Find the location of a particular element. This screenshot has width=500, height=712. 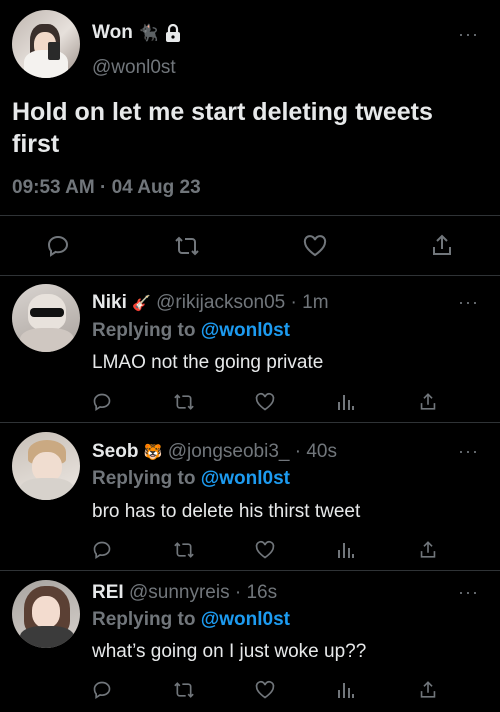

reply-text: bro has to delete his thirst tweet is located at coordinates (226, 511).